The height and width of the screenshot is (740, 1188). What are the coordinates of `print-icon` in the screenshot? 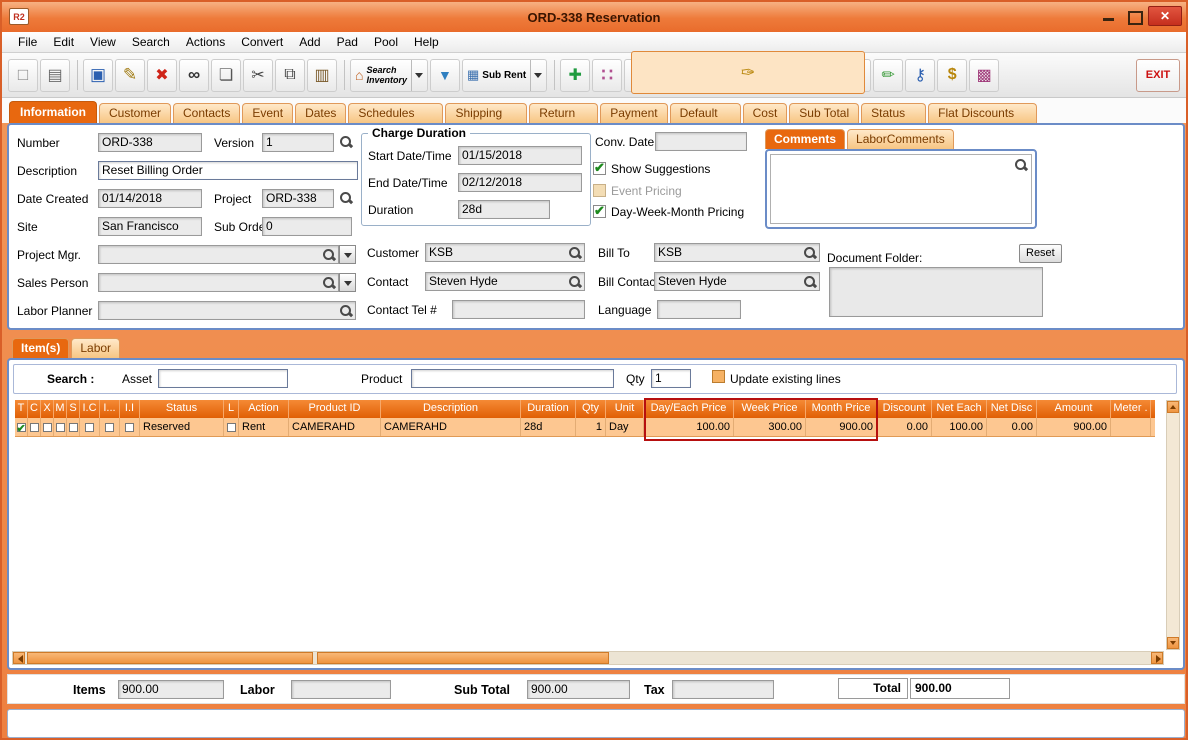 It's located at (55, 75).